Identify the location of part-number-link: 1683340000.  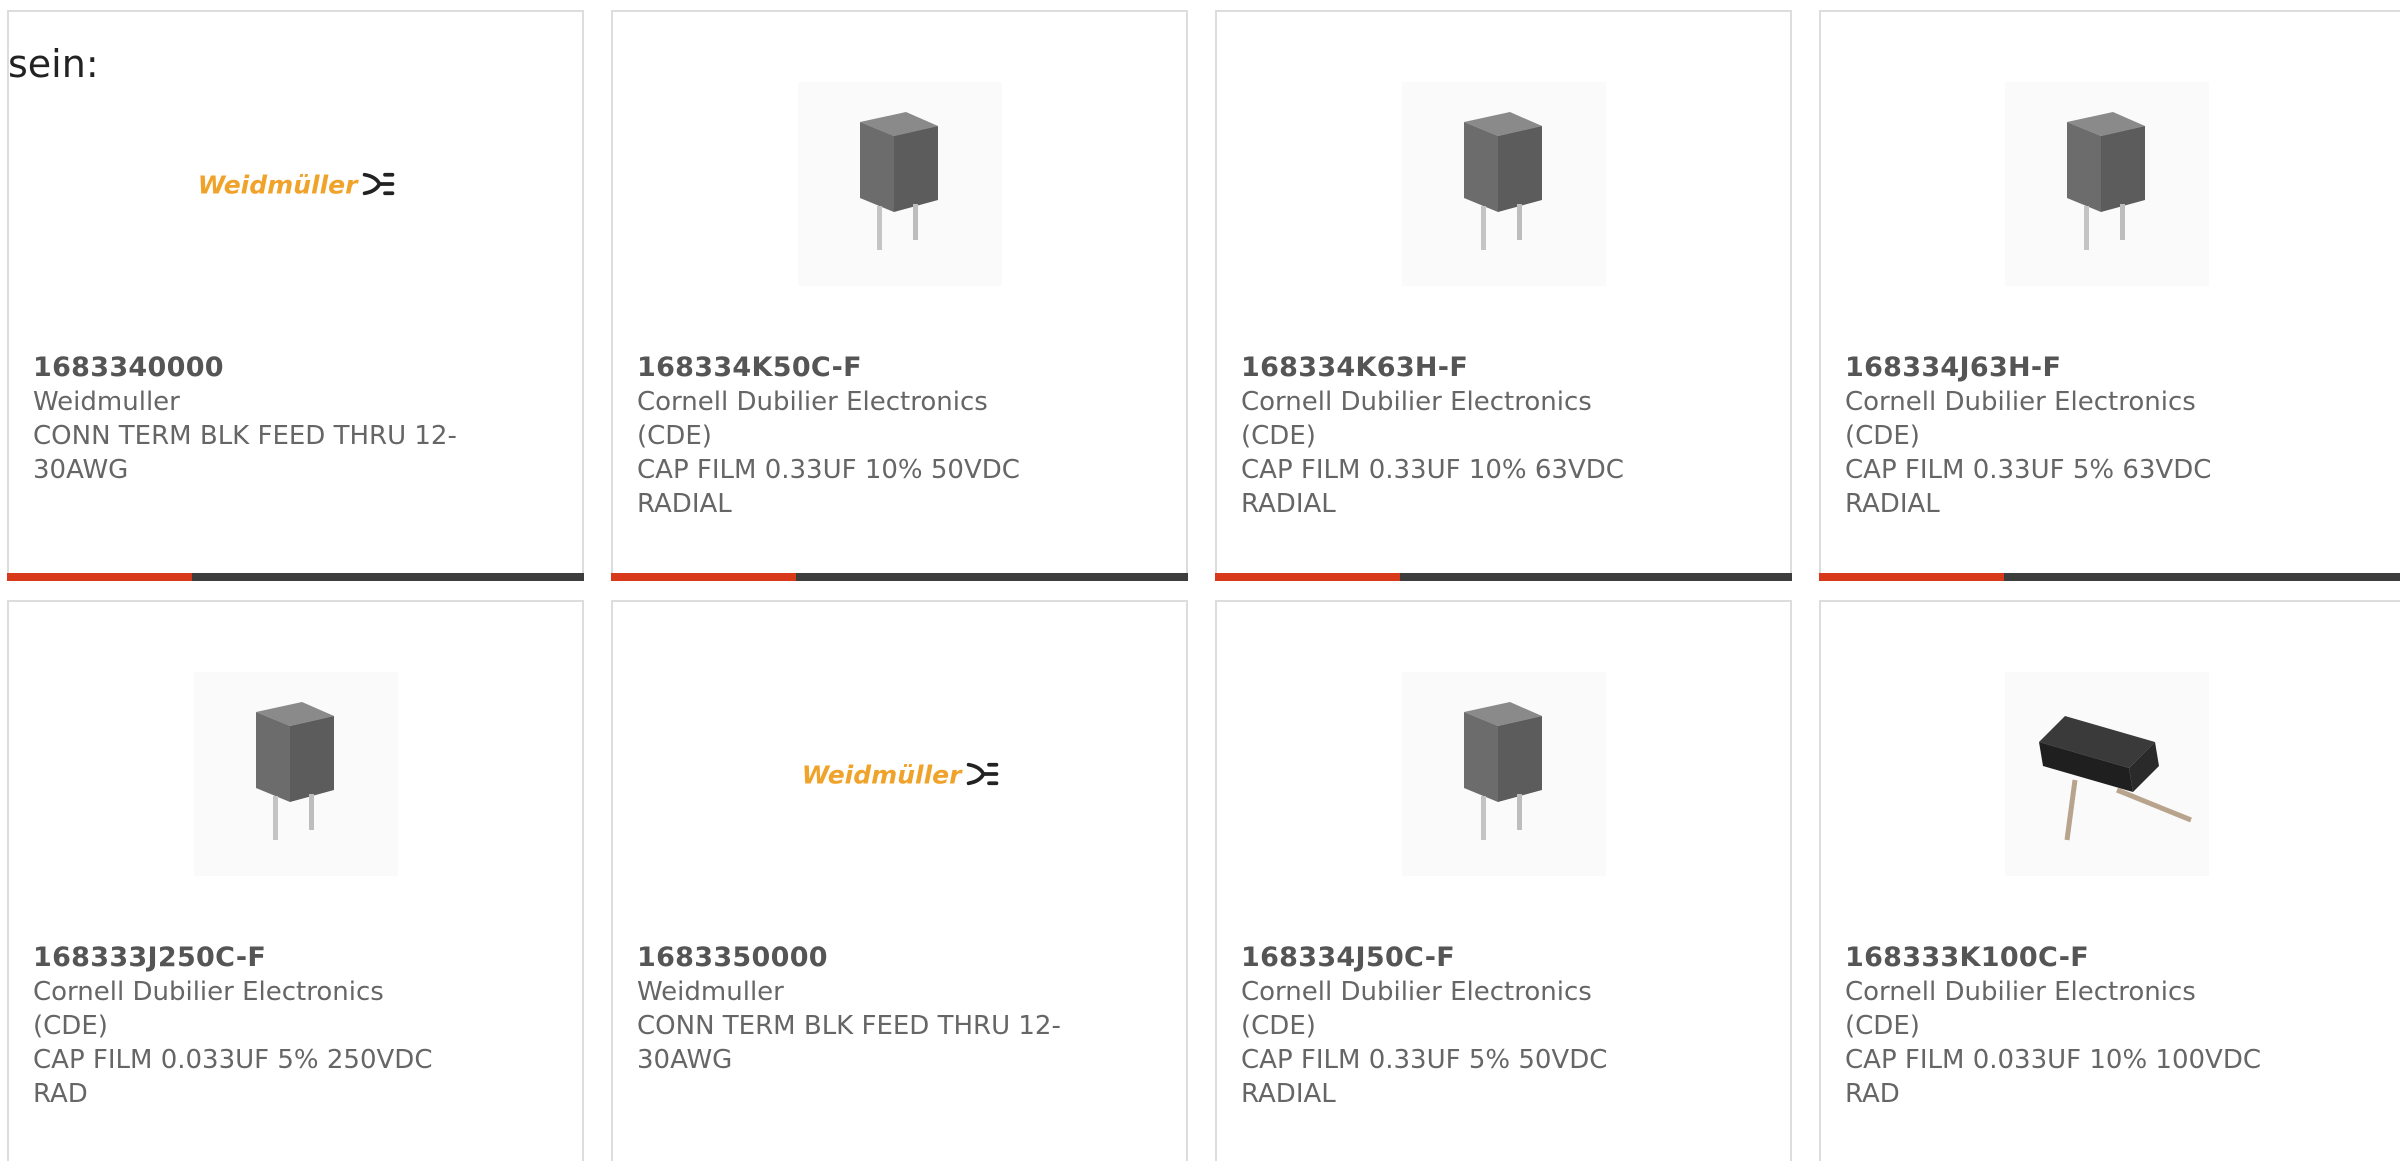
(248, 368).